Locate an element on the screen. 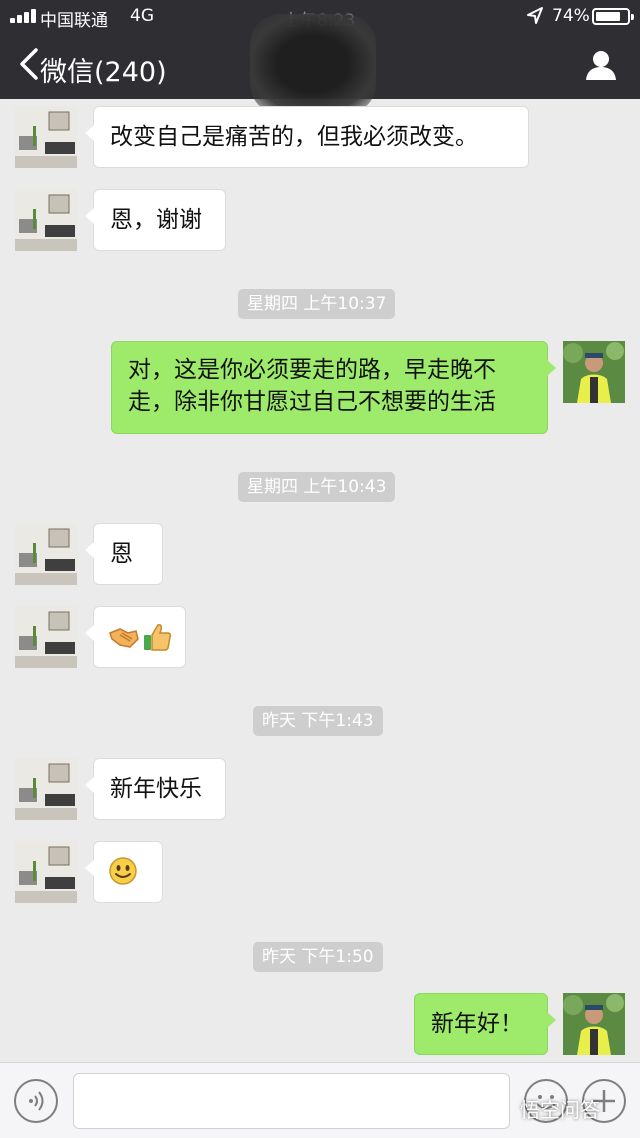  message-bubble-incoming: 新年快乐 is located at coordinates (155, 789).